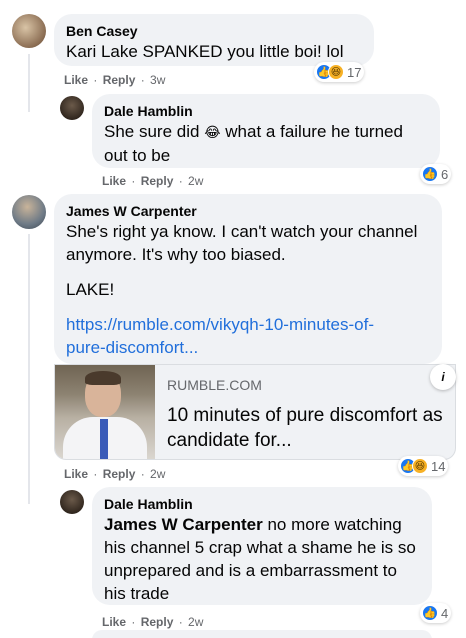 The width and height of the screenshot is (466, 638). Describe the element at coordinates (445, 613) in the screenshot. I see `reaction-count: 4` at that location.